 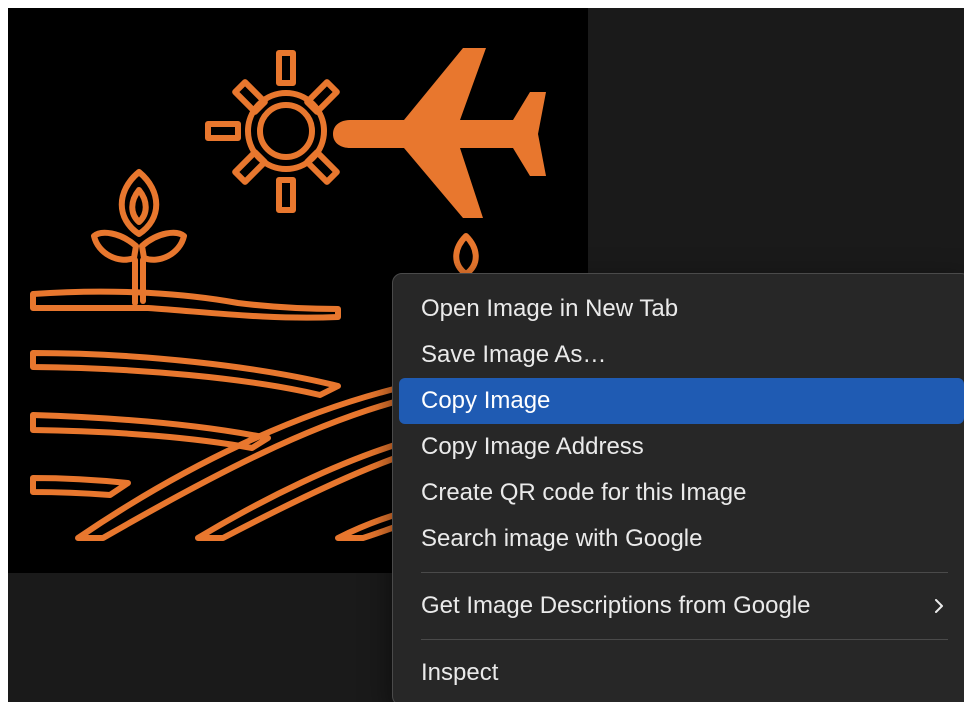 I want to click on menu-item-label: Copy Image, so click(x=486, y=400).